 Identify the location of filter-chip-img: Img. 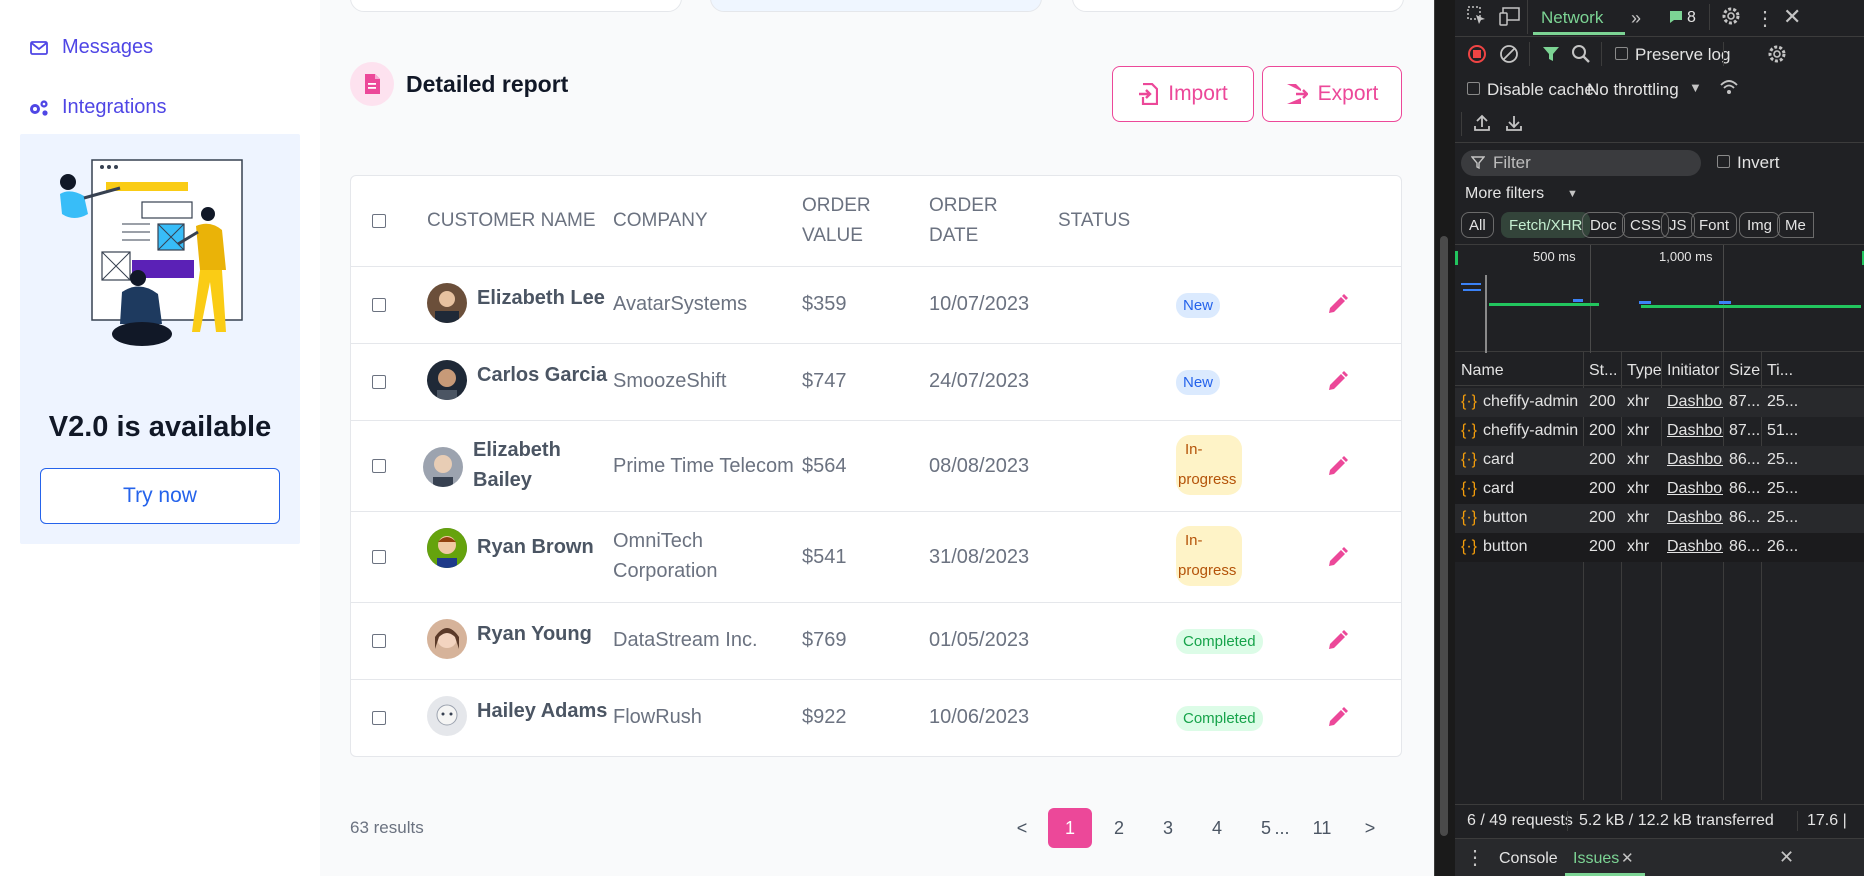
(1760, 225).